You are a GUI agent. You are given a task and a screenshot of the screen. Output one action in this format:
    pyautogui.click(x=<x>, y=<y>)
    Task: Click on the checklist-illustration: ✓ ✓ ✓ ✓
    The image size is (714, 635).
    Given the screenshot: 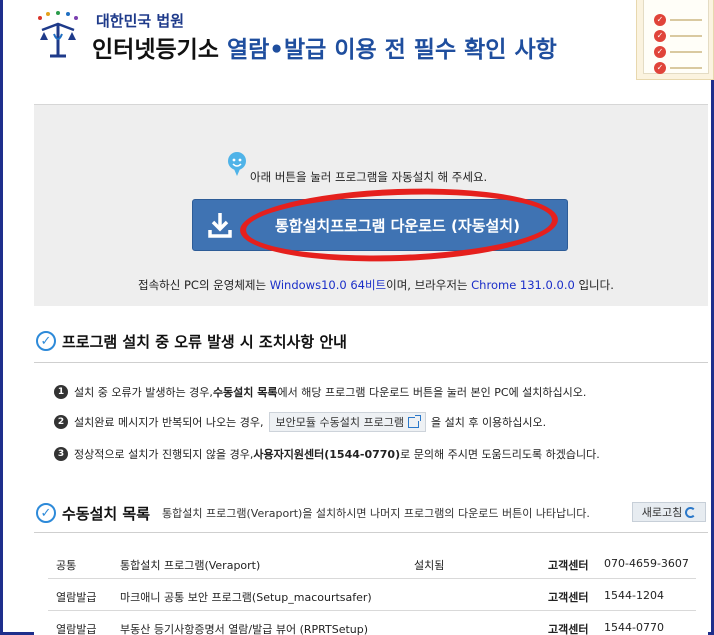 What is the action you would take?
    pyautogui.click(x=675, y=40)
    